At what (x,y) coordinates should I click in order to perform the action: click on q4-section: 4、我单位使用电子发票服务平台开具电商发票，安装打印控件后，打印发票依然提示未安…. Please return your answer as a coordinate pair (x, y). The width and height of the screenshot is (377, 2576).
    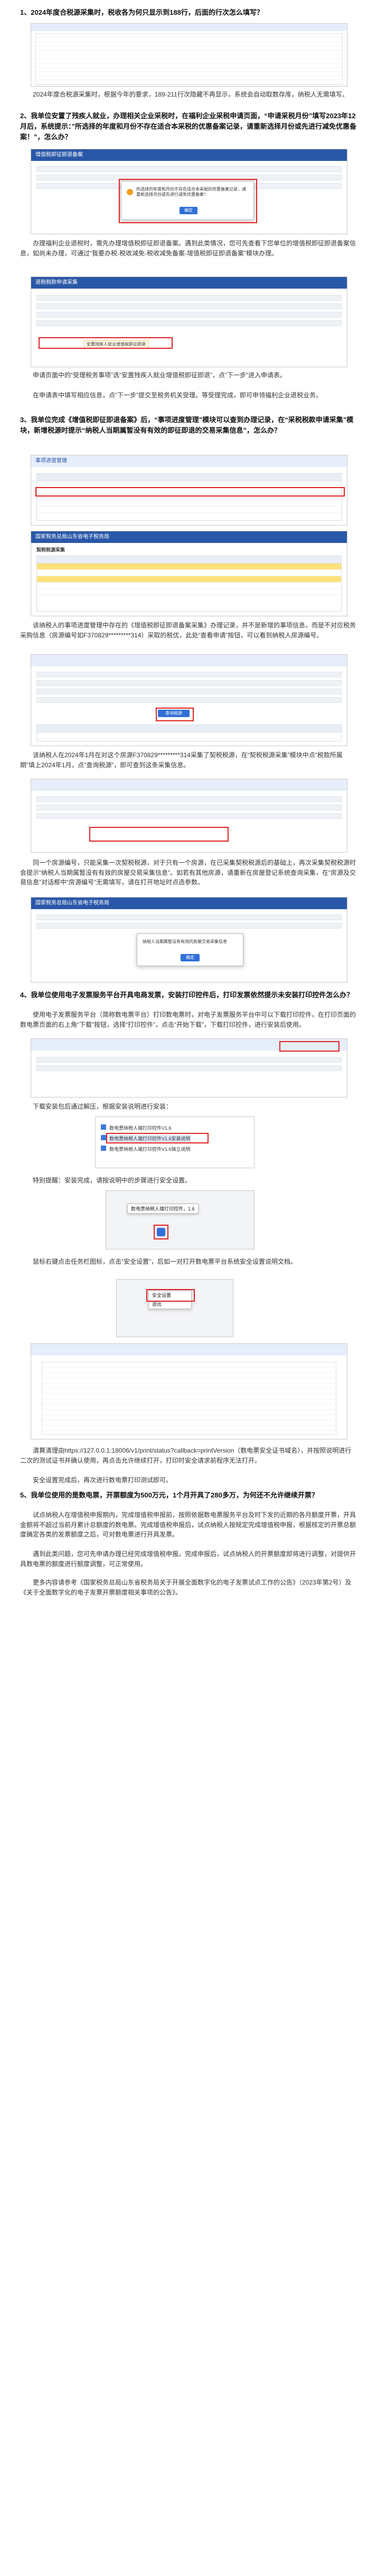
    Looking at the image, I should click on (188, 995).